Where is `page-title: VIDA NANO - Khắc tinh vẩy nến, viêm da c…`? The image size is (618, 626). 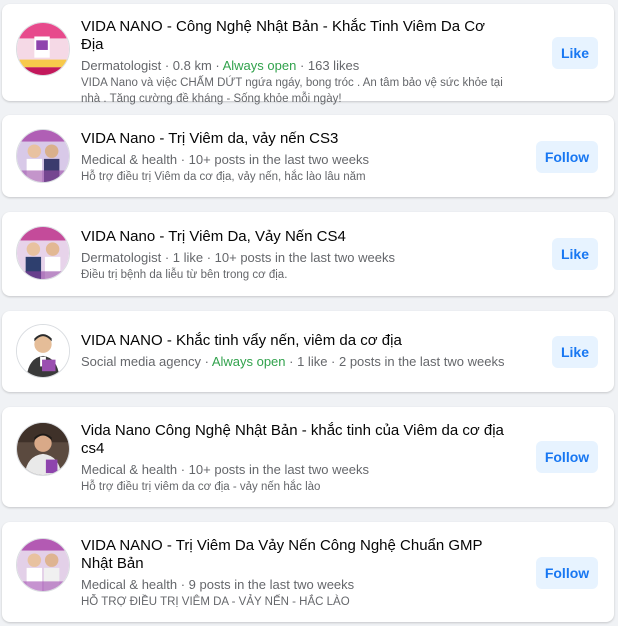 page-title: VIDA NANO - Khắc tinh vẩy nến, viêm da c… is located at coordinates (292, 341).